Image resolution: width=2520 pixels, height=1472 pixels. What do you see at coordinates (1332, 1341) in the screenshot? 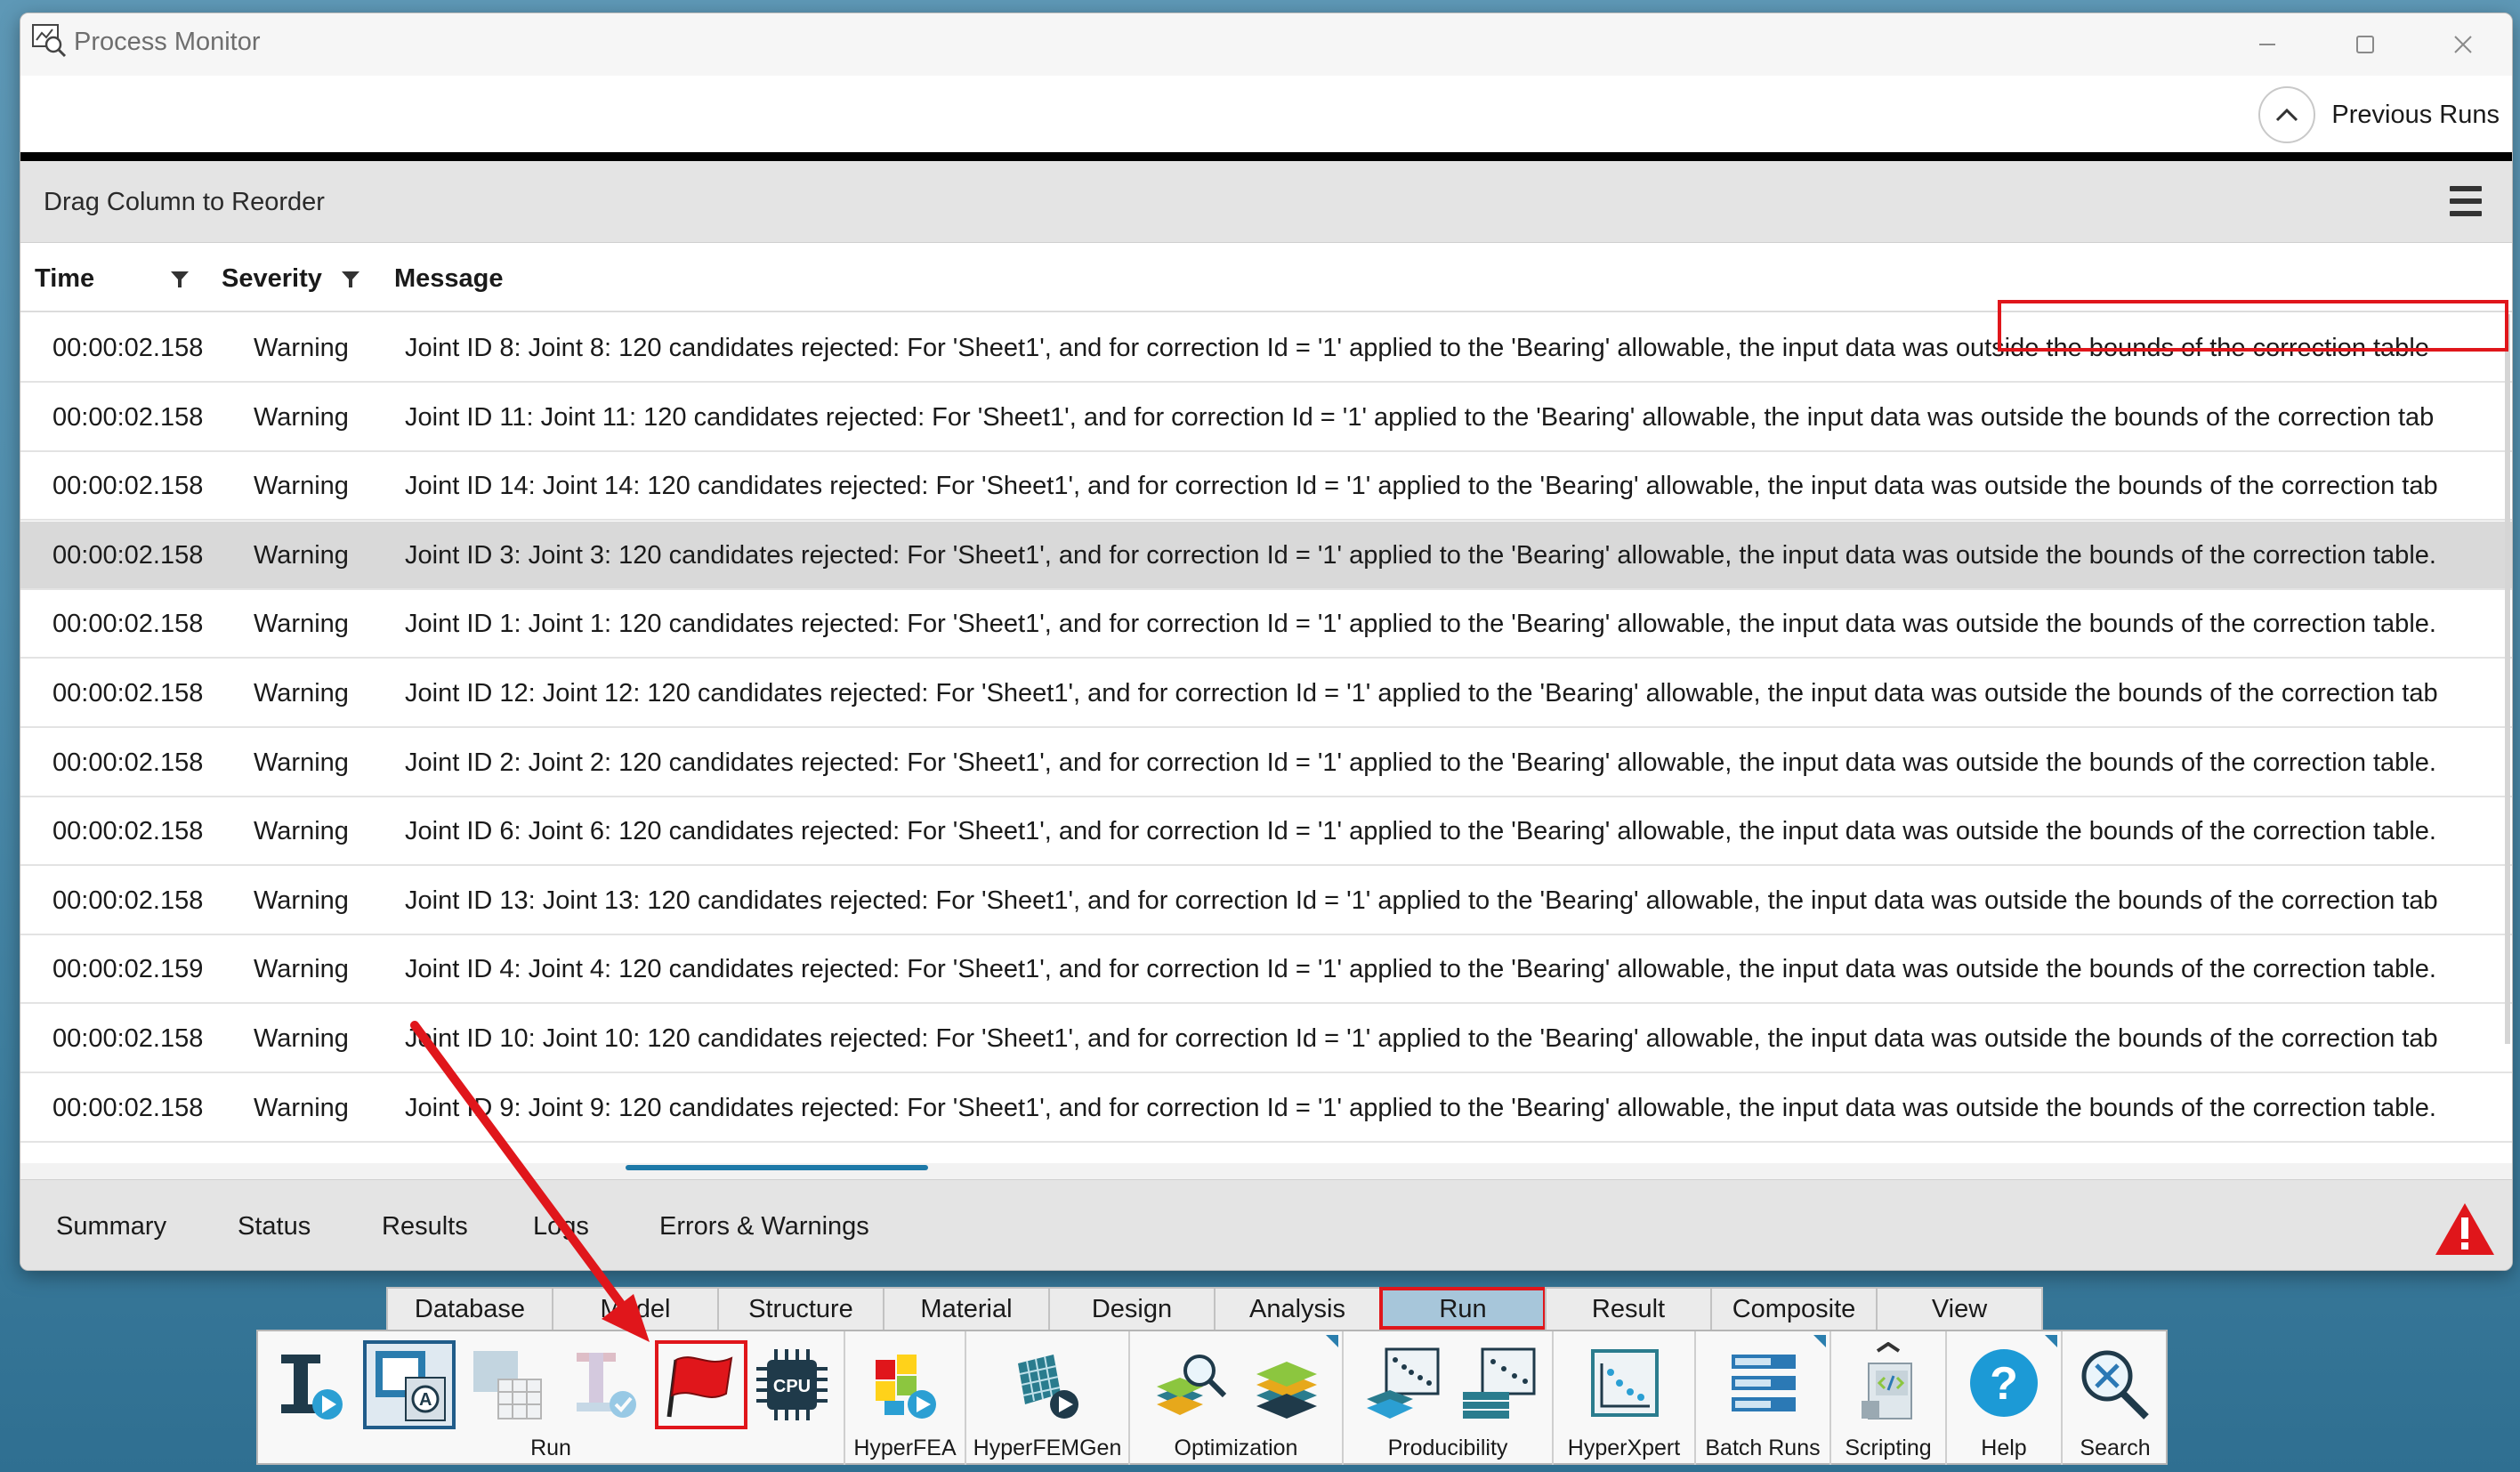
I see `optimization-expand-icon` at bounding box center [1332, 1341].